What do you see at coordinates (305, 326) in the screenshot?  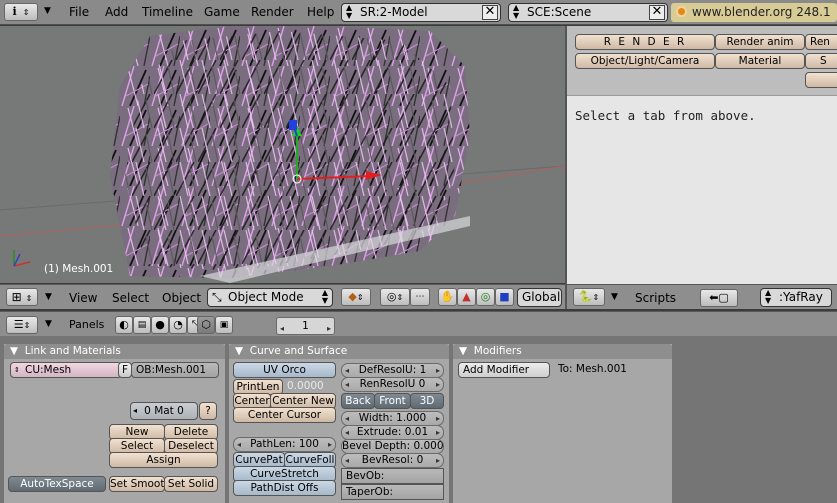 I see `frame-field: ◂ 1 ▸` at bounding box center [305, 326].